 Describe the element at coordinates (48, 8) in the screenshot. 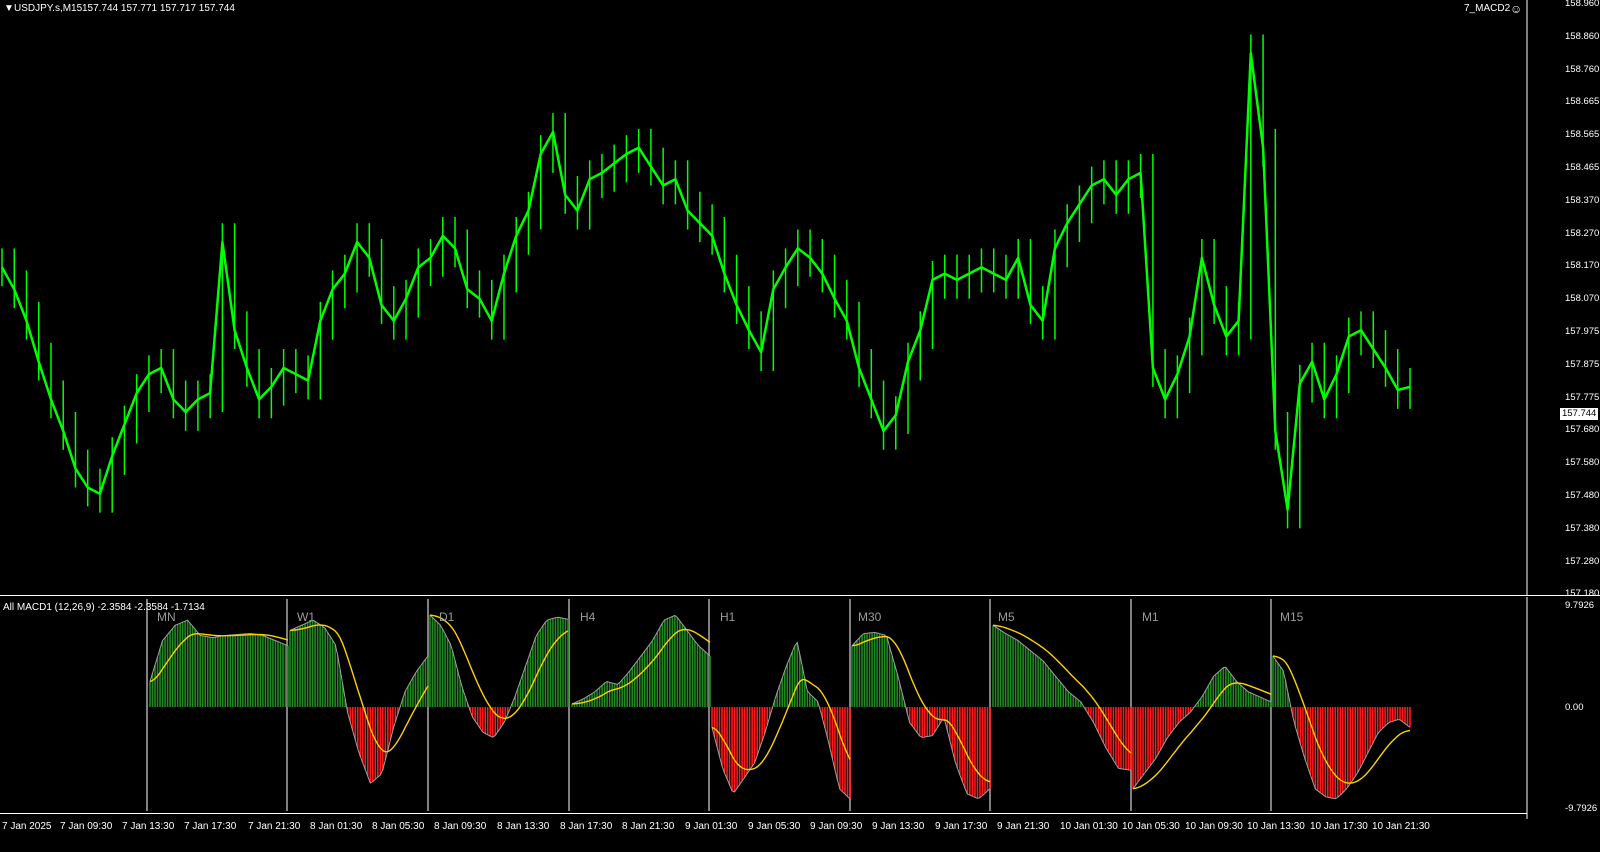

I see `symbol-label: USDJPY.s,M15` at that location.